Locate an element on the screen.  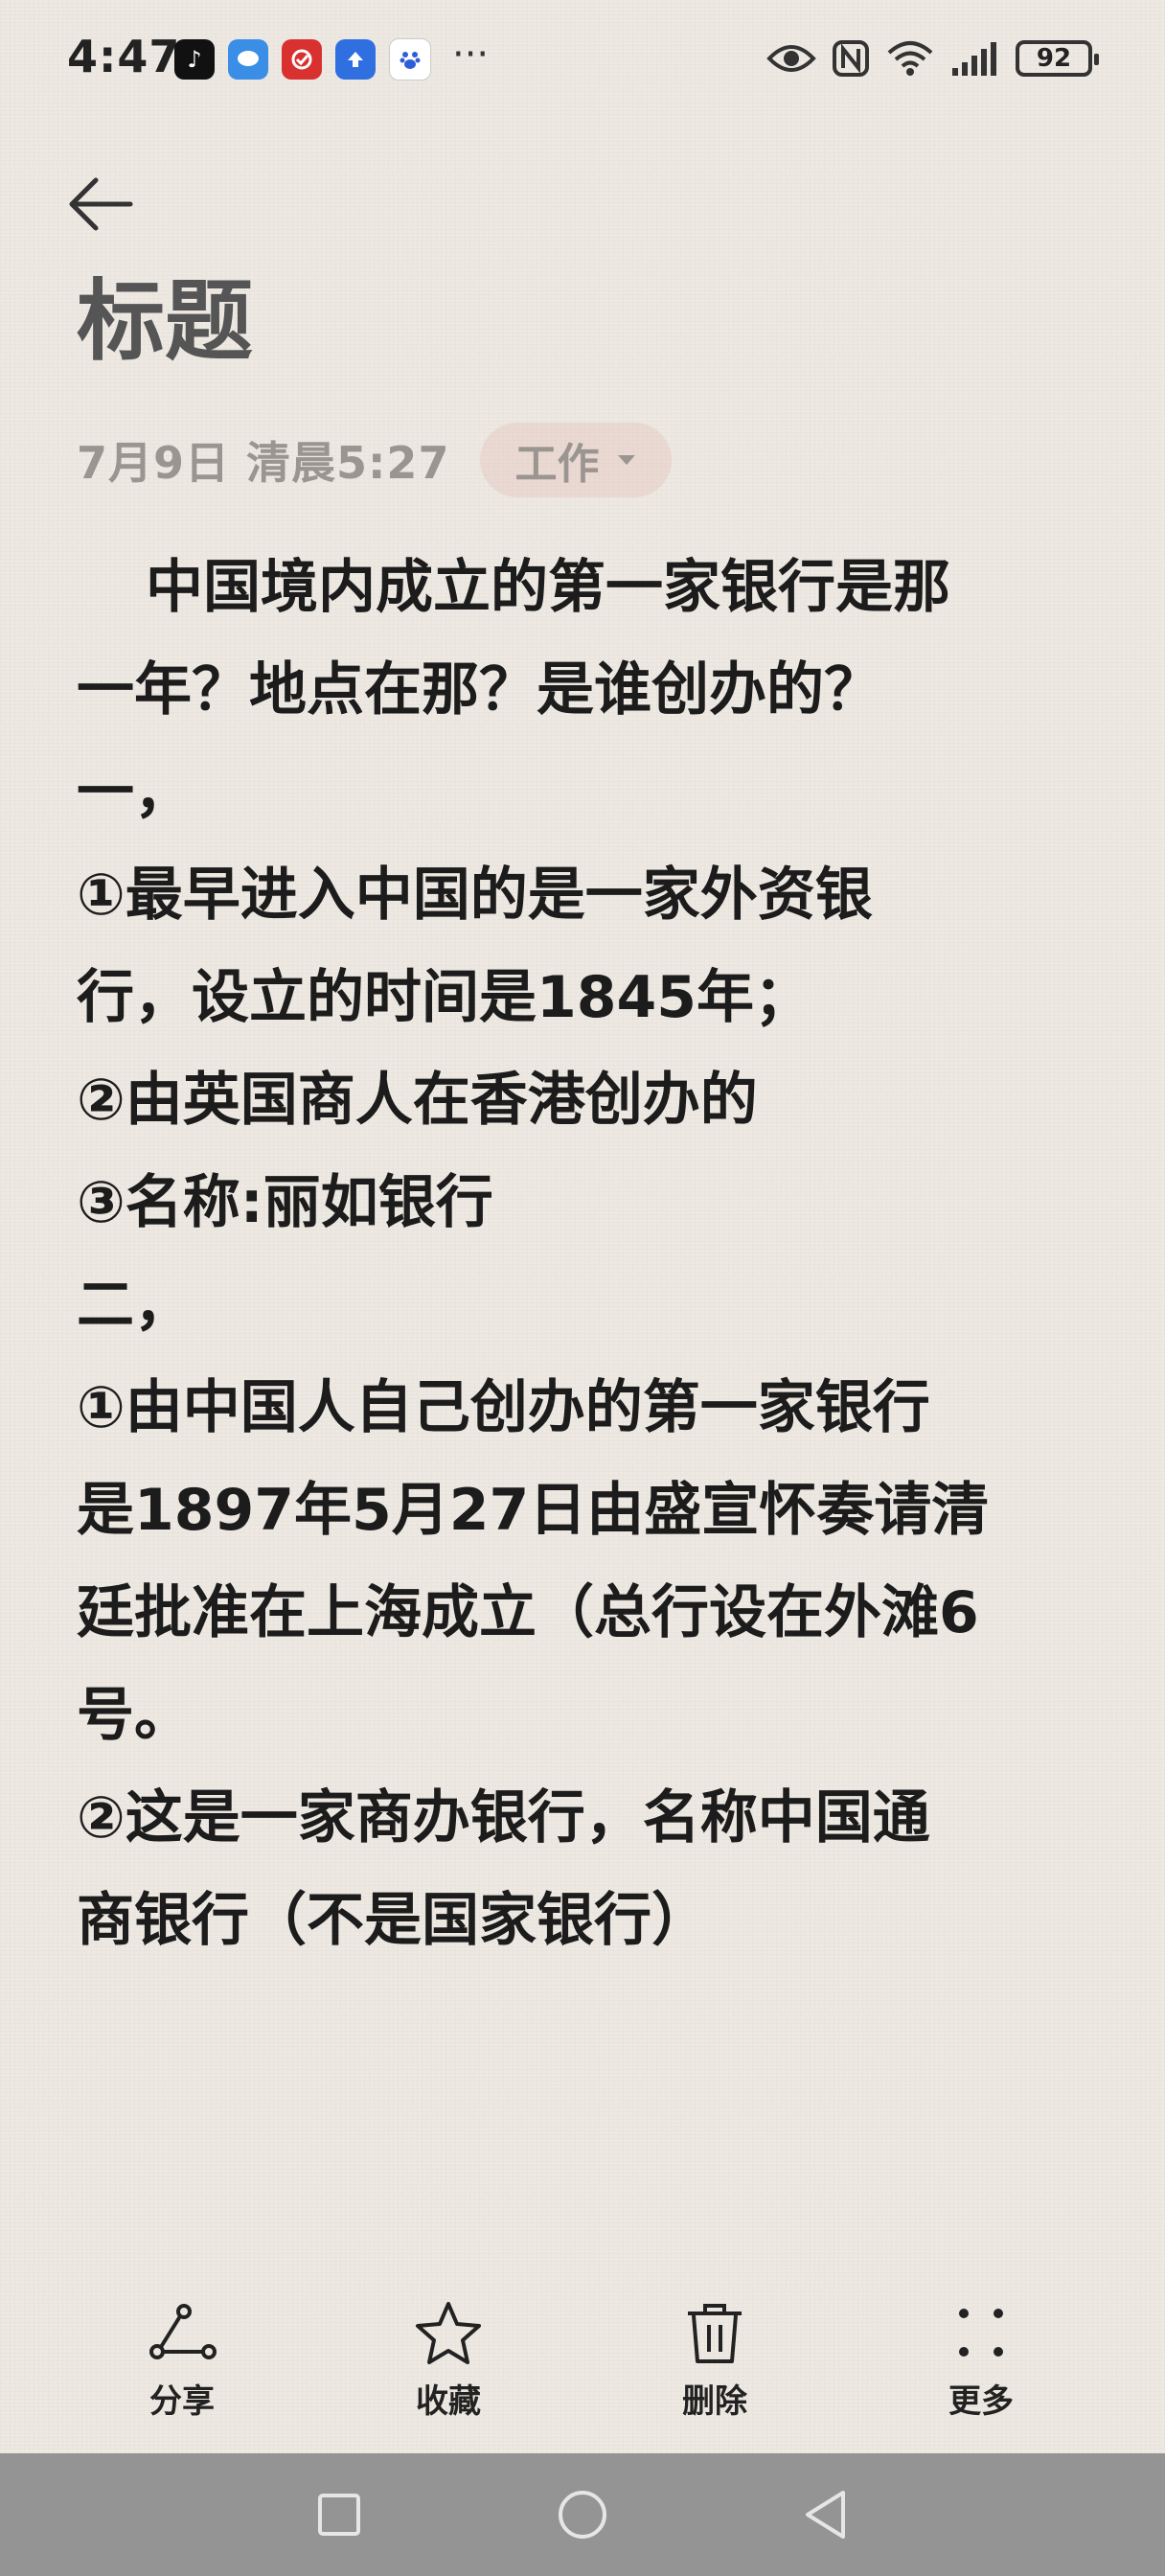
star-icon is located at coordinates (448, 2333).